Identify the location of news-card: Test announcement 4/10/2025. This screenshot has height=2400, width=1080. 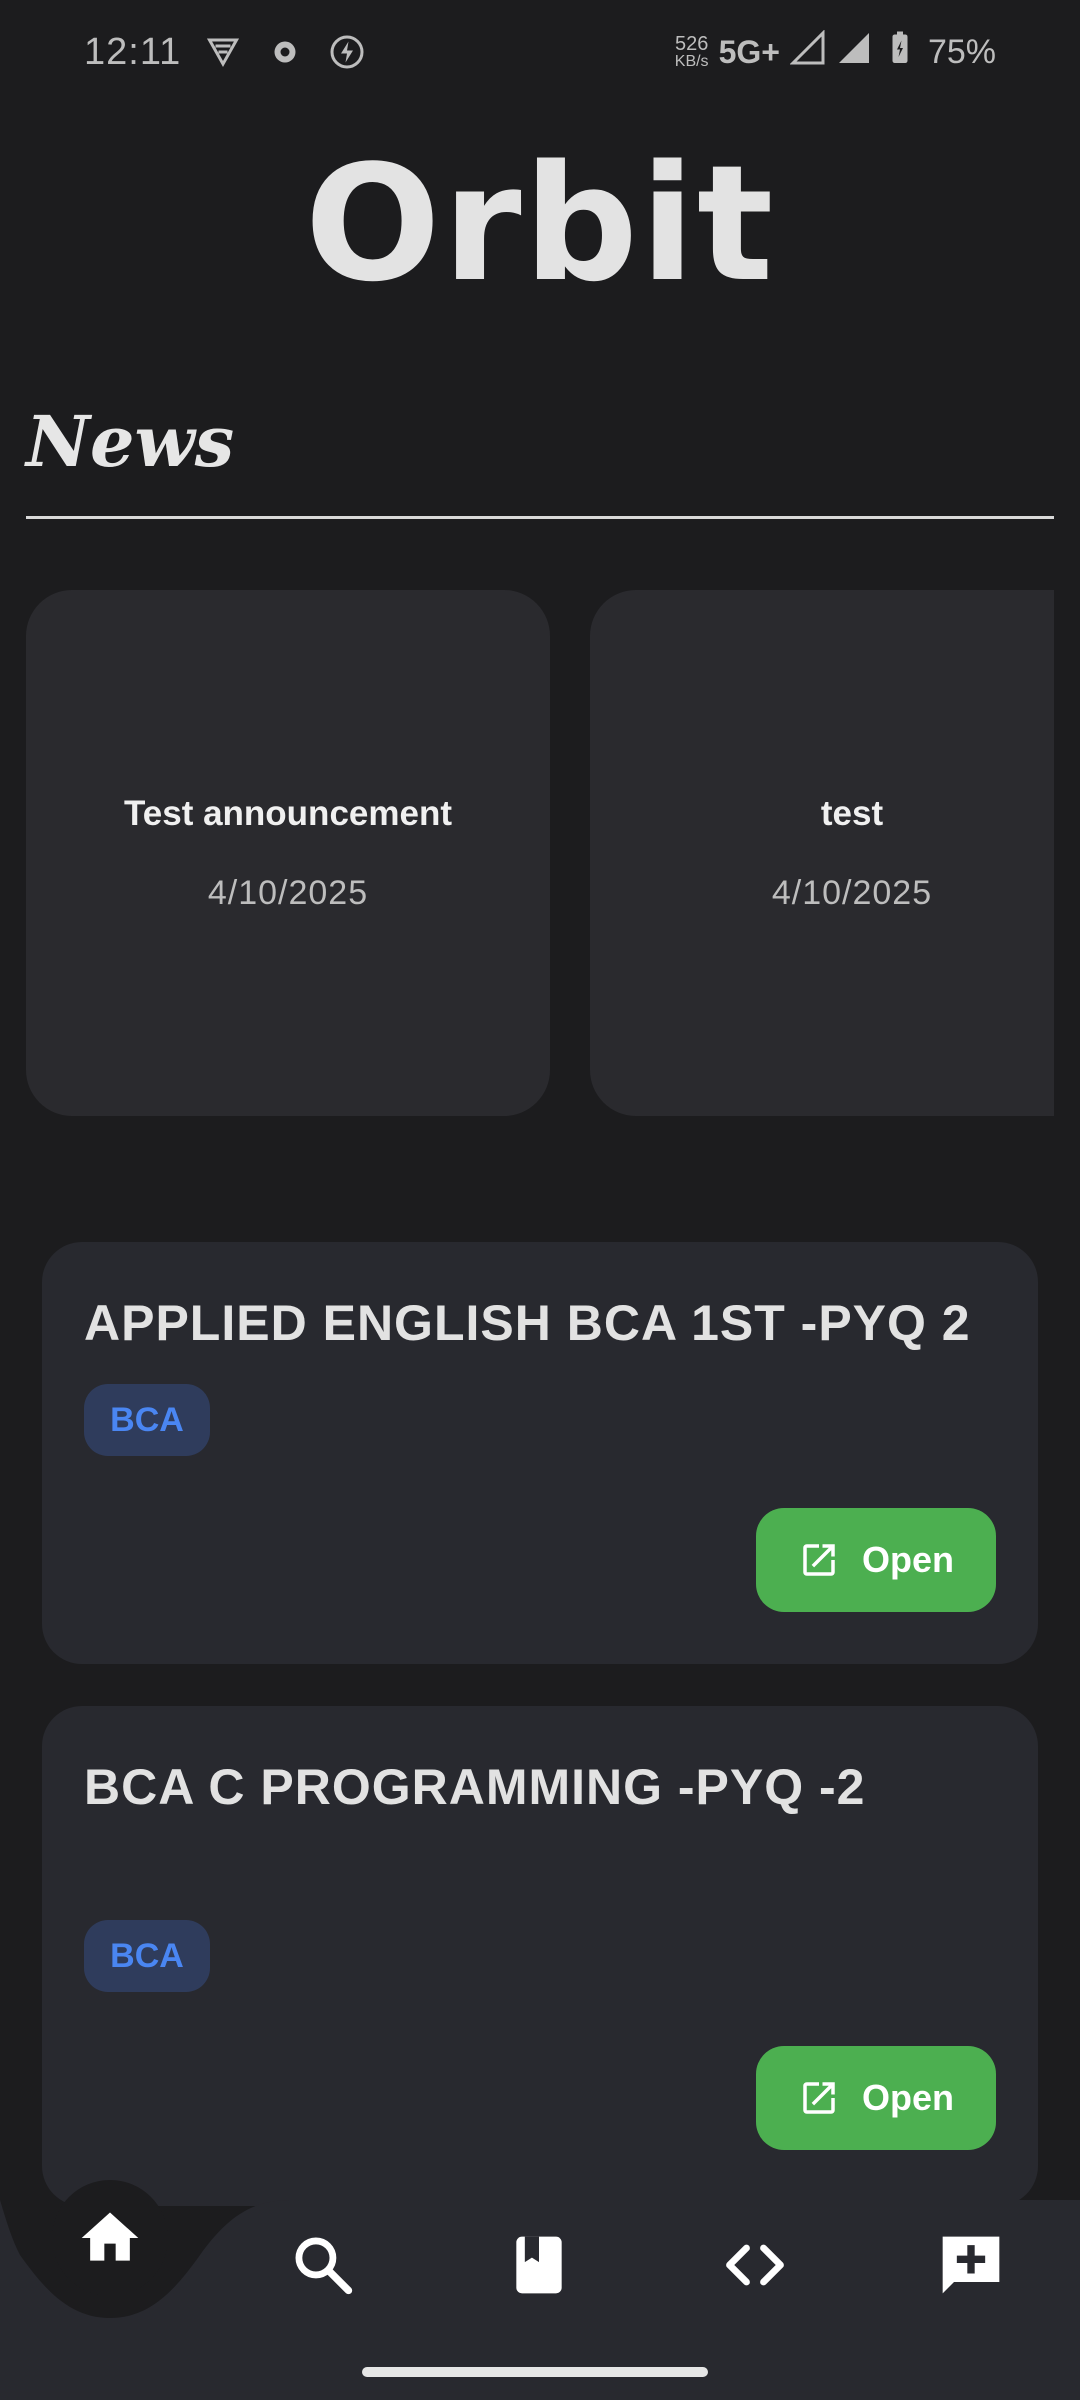
(288, 853).